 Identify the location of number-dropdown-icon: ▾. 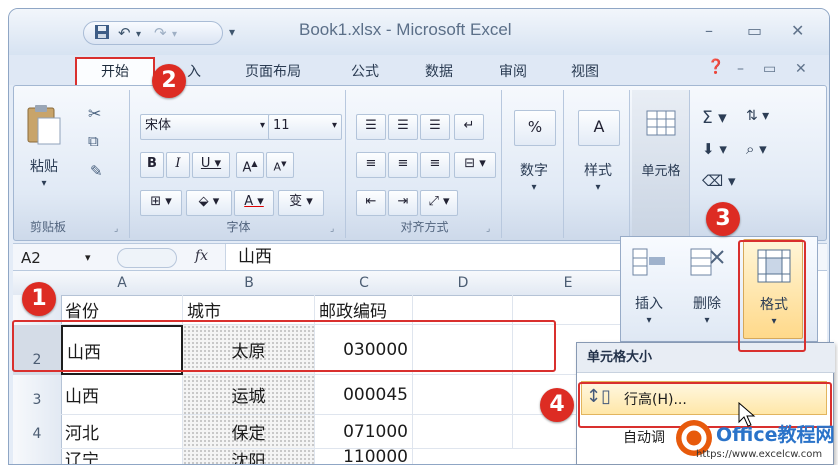
(534, 187).